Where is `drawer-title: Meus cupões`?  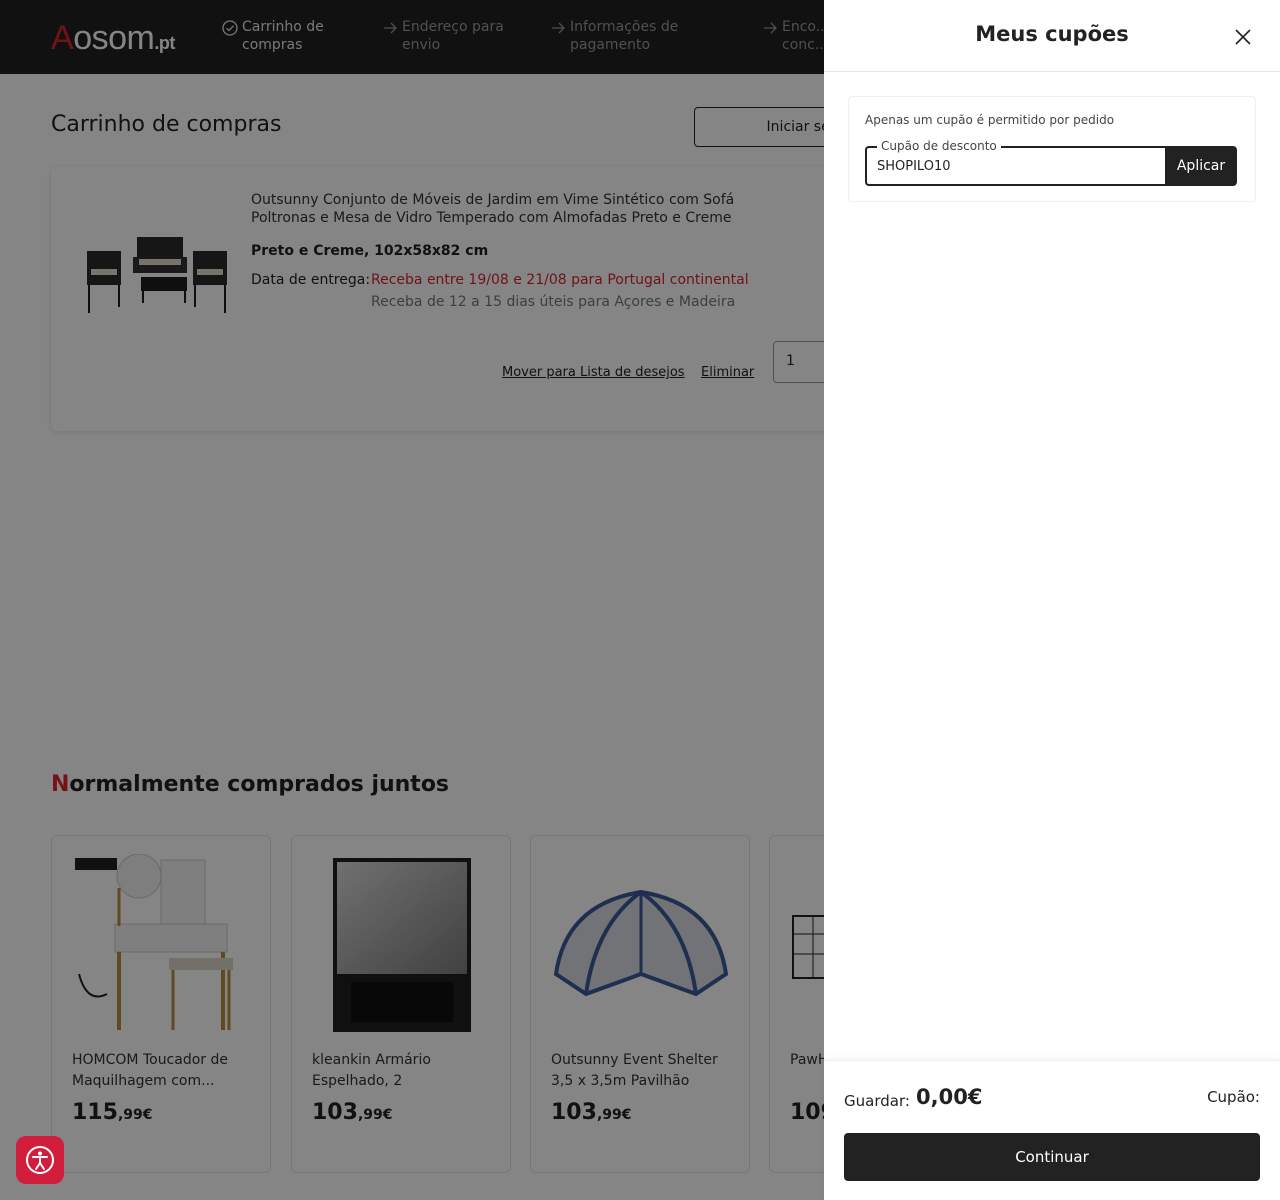 drawer-title: Meus cupões is located at coordinates (1052, 34).